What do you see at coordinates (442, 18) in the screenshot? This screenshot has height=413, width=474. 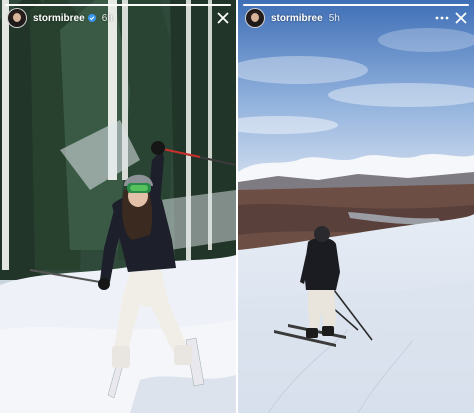 I see `more-icon` at bounding box center [442, 18].